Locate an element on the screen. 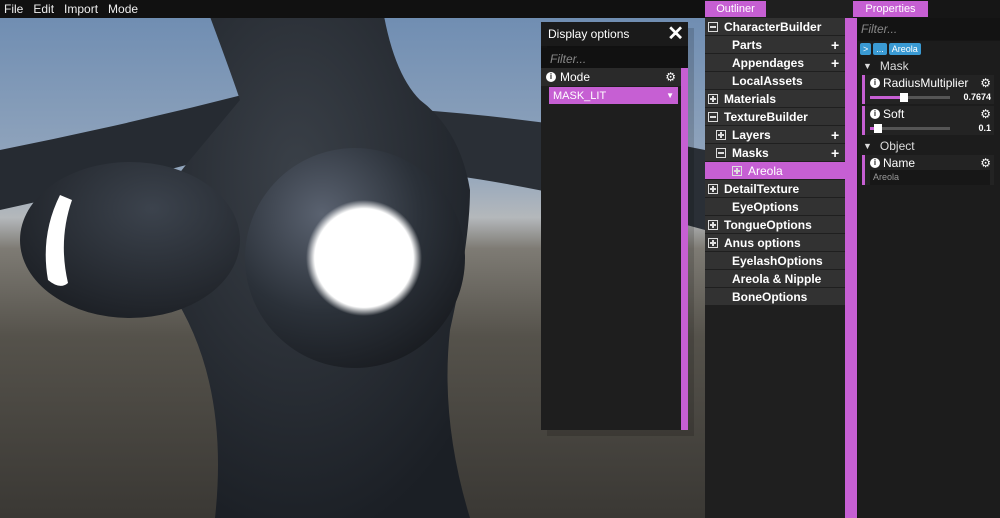 The height and width of the screenshot is (518, 1000). outliner-node: Materials is located at coordinates (775, 98).